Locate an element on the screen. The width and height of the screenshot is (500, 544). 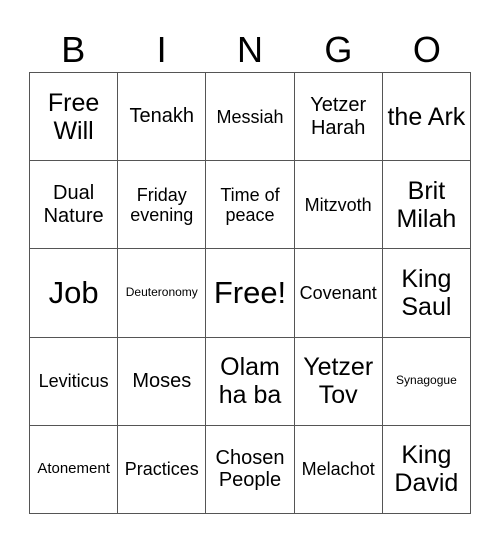
bingo-cell: Deuteronomy is located at coordinates (161, 292).